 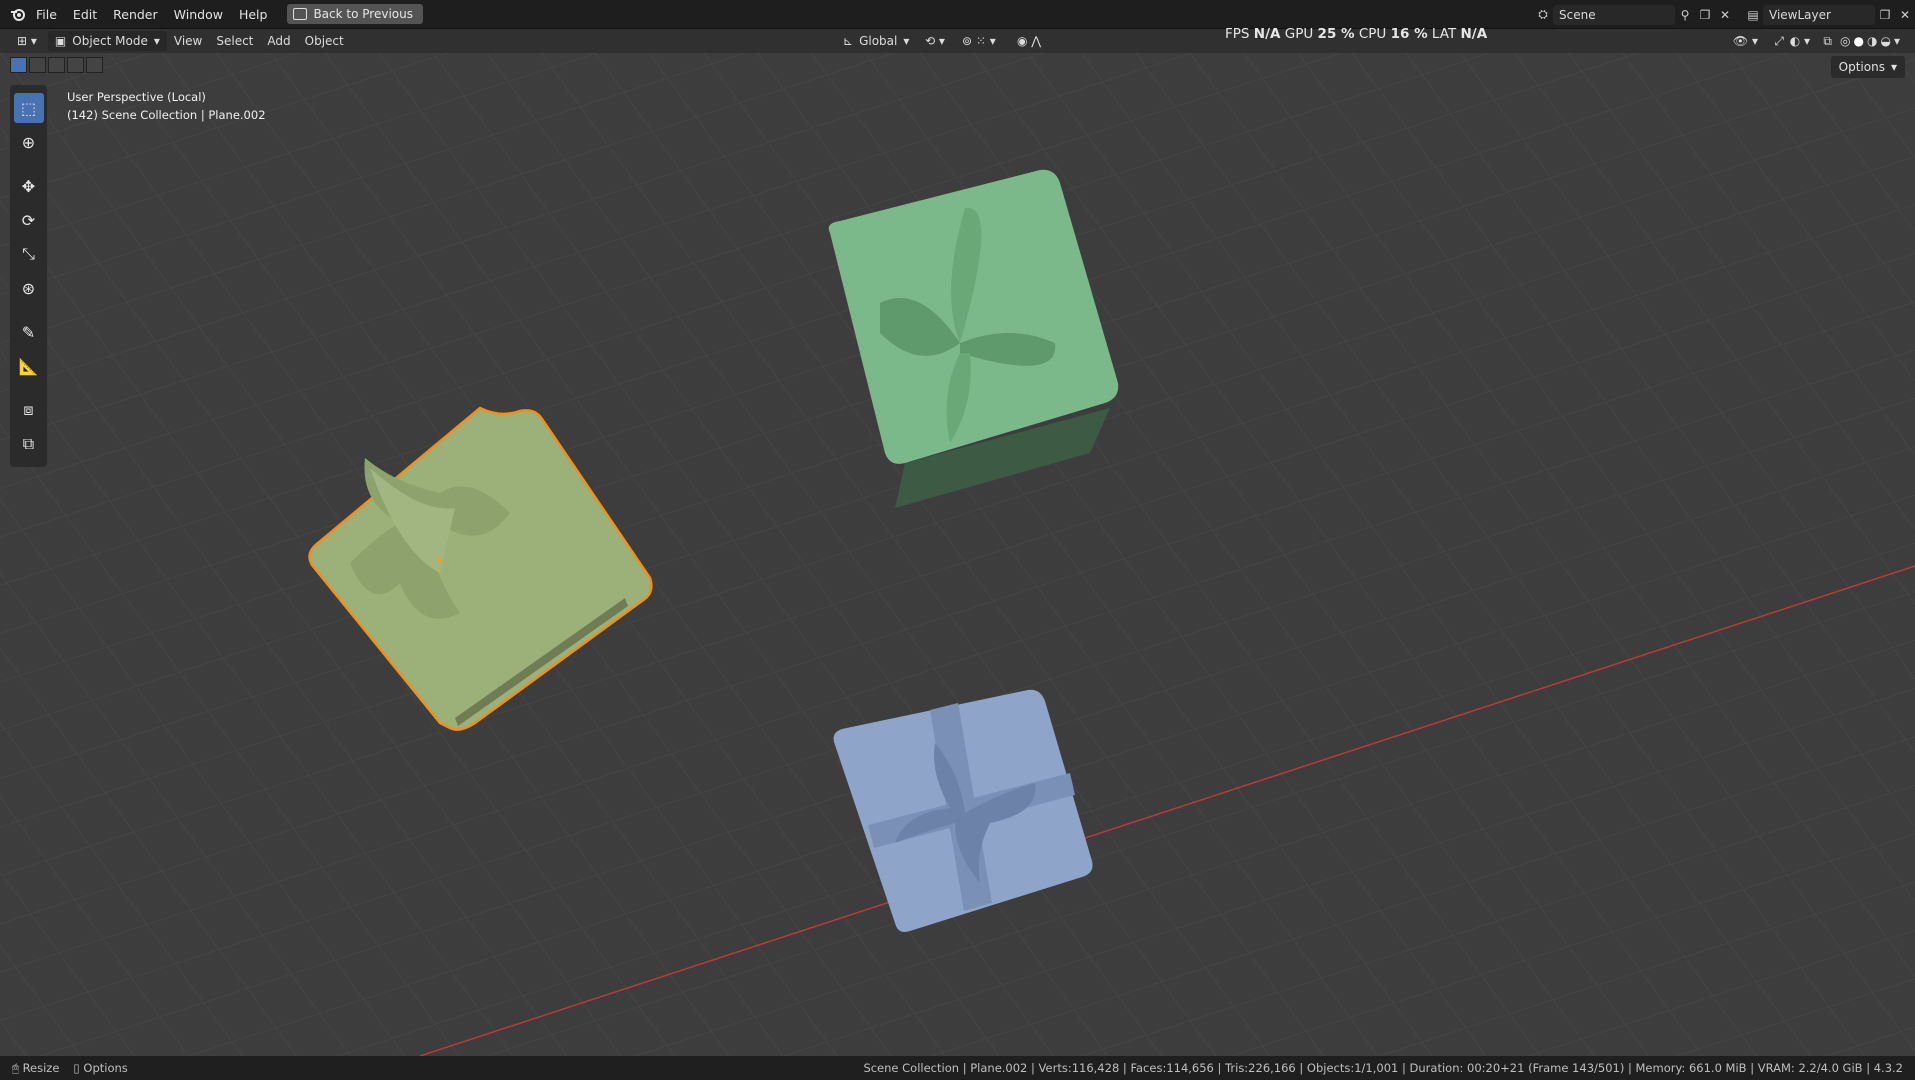 What do you see at coordinates (278, 41) in the screenshot?
I see `menu-add: Add` at bounding box center [278, 41].